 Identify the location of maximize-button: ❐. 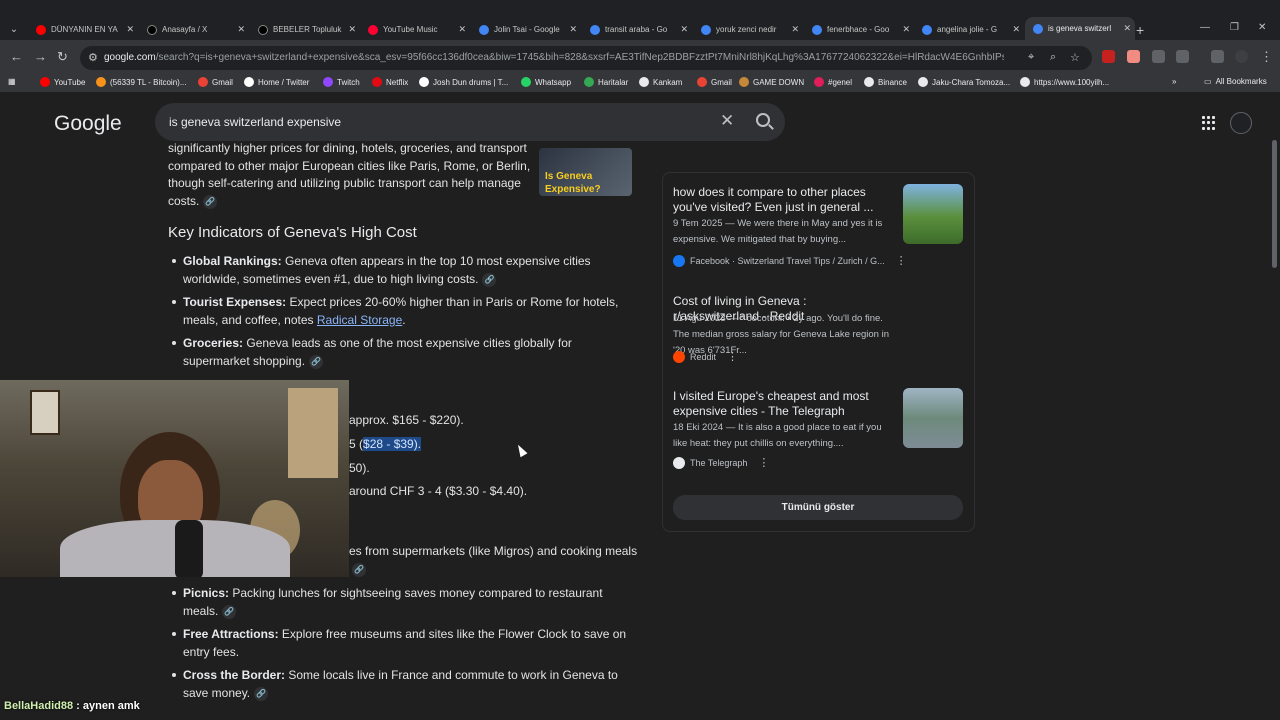
(1234, 27).